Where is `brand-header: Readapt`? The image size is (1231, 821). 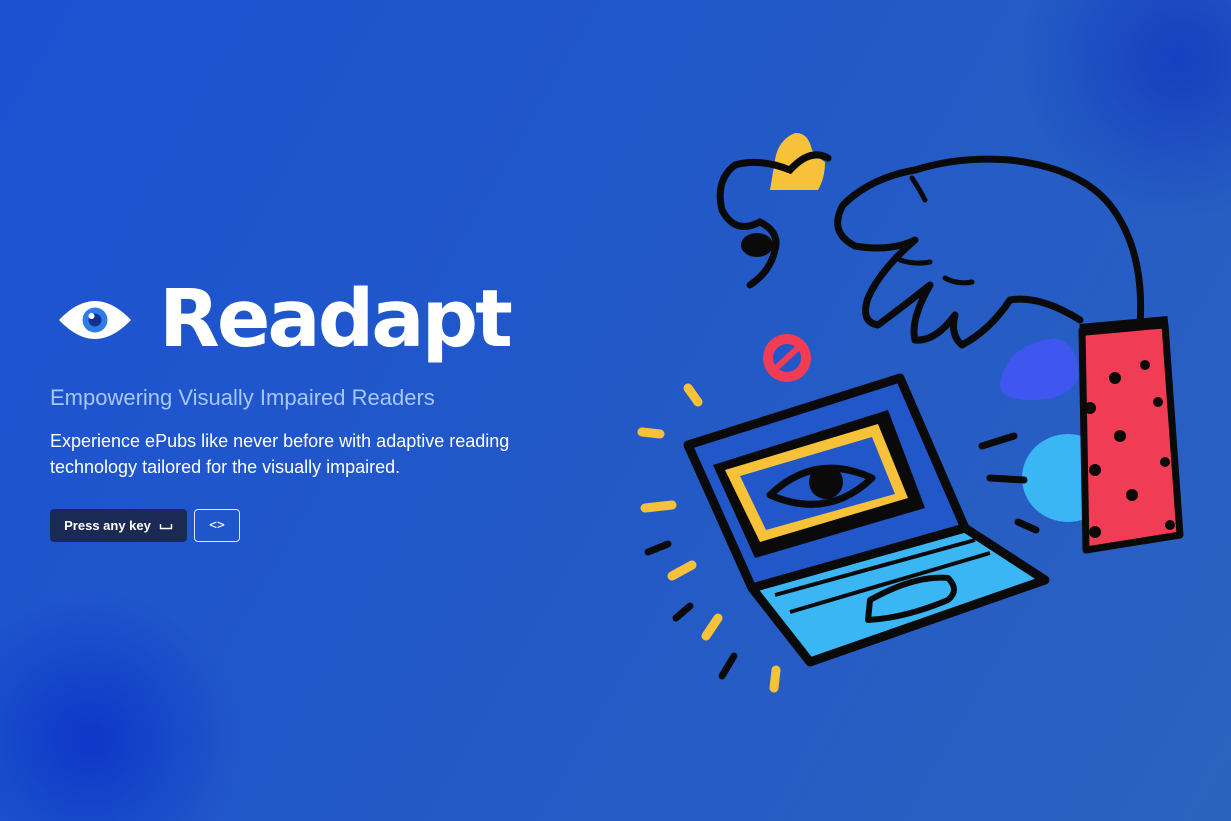 brand-header: Readapt is located at coordinates (285, 319).